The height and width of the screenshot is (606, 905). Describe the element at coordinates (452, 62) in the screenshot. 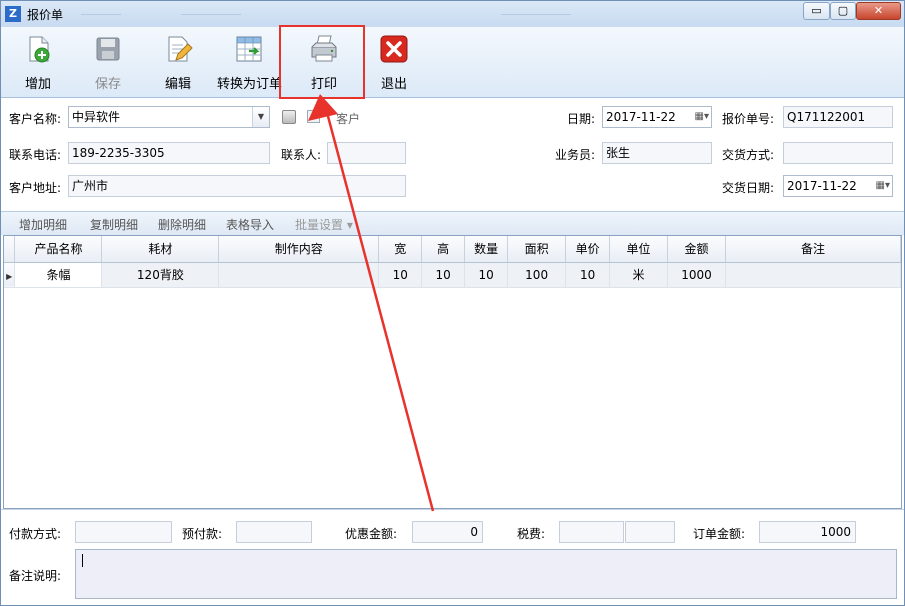

I see `main-toolbar: 增加 保存 编辑 转换为订单 打印 退出` at that location.